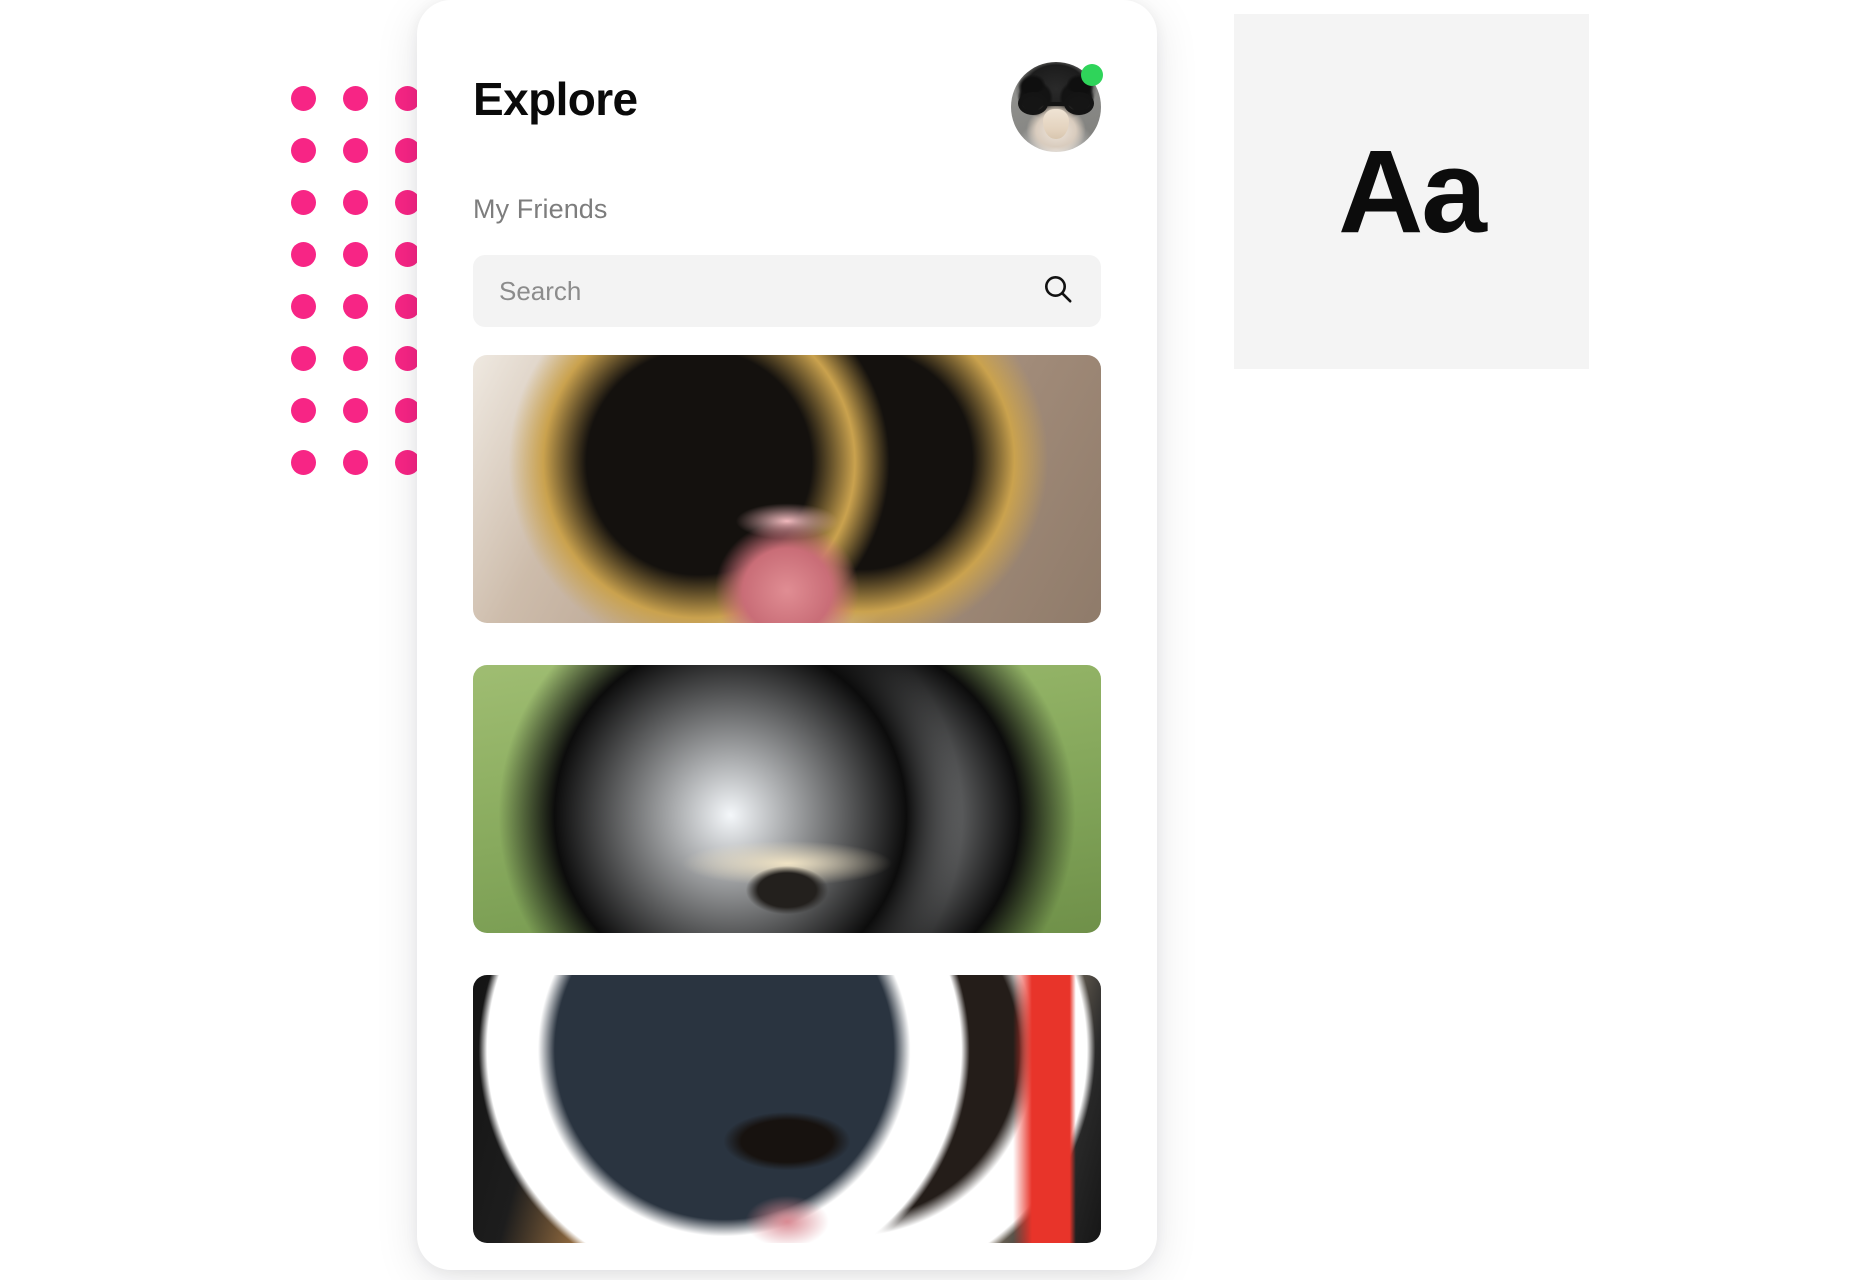 The image size is (1856, 1280). What do you see at coordinates (1058, 291) in the screenshot?
I see `search-icon` at bounding box center [1058, 291].